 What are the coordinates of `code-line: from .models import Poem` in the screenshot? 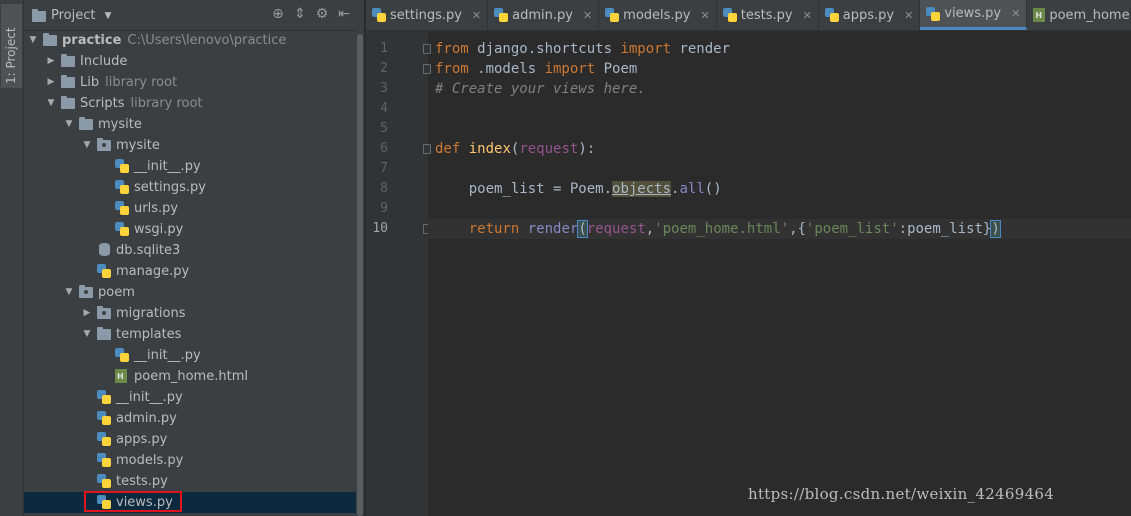 It's located at (779, 69).